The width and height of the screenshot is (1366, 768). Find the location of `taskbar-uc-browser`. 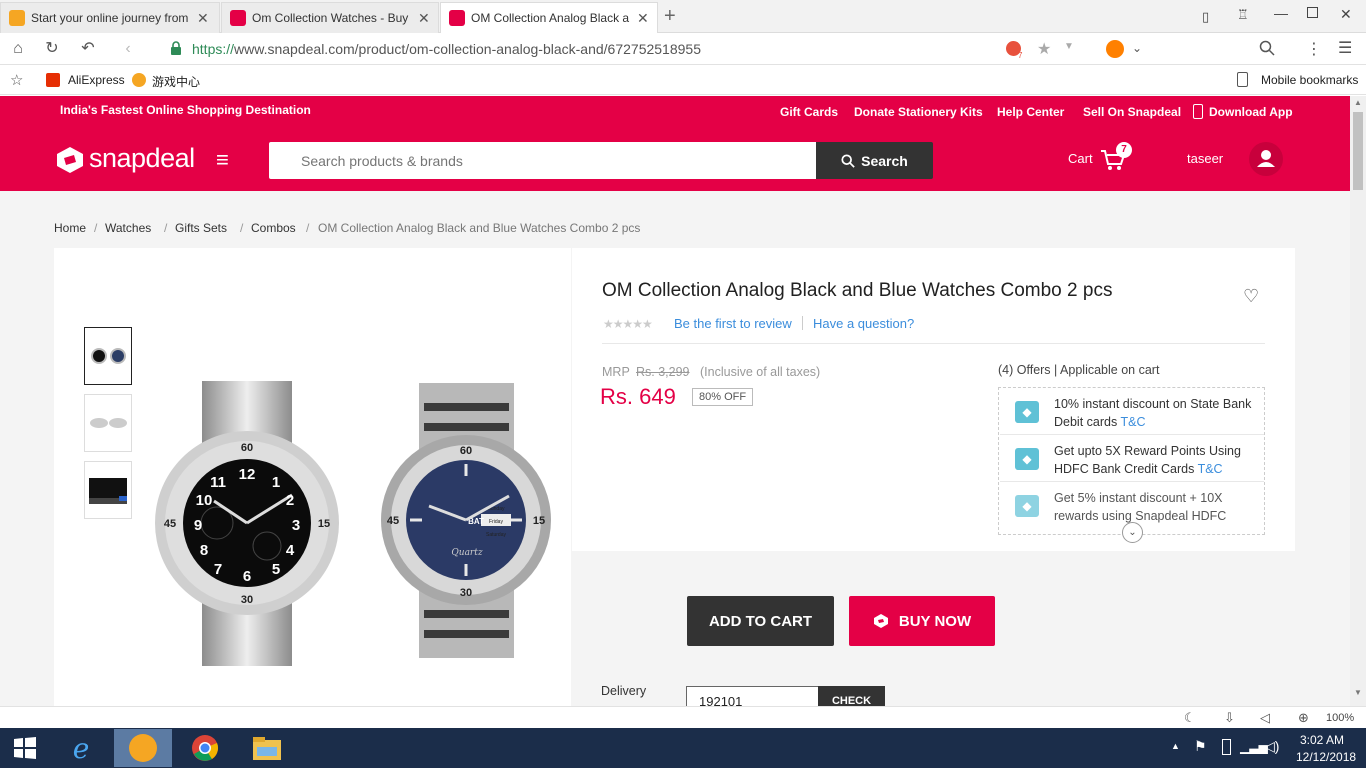

taskbar-uc-browser is located at coordinates (143, 748).